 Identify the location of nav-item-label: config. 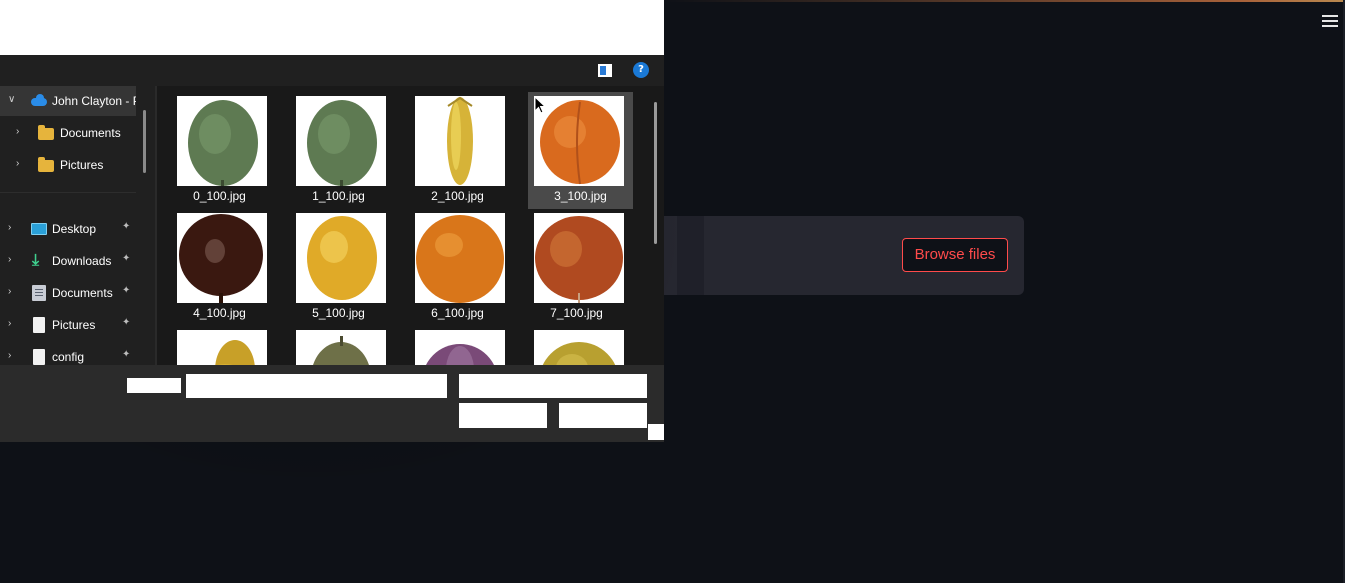
(68, 357).